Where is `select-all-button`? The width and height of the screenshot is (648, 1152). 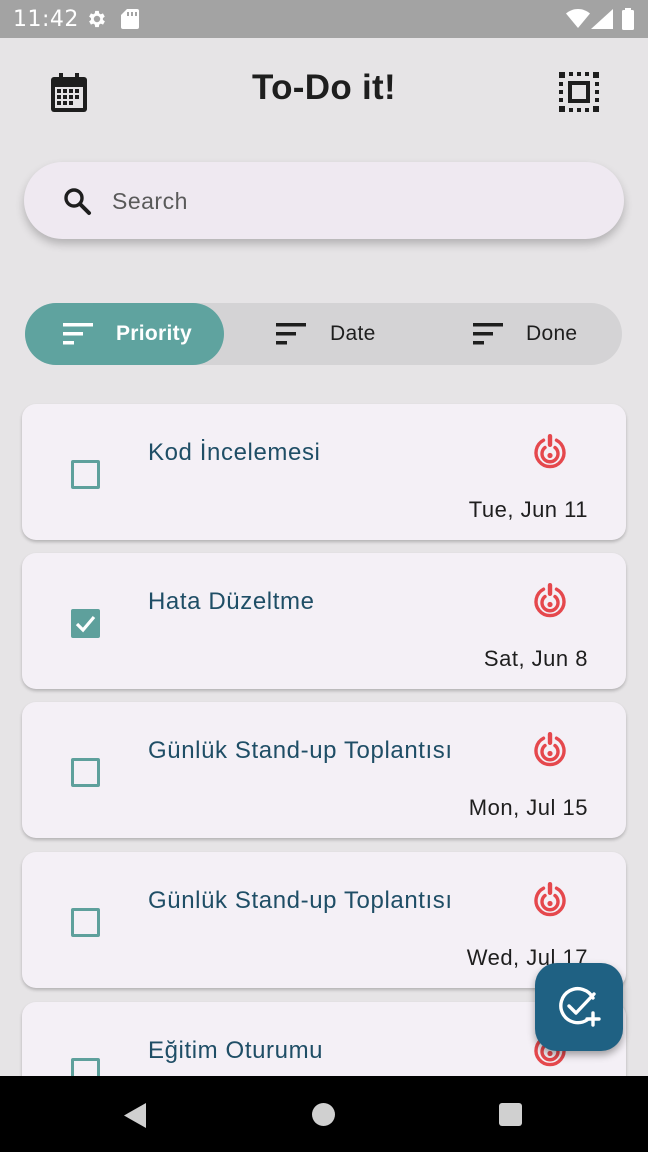
select-all-button is located at coordinates (579, 92).